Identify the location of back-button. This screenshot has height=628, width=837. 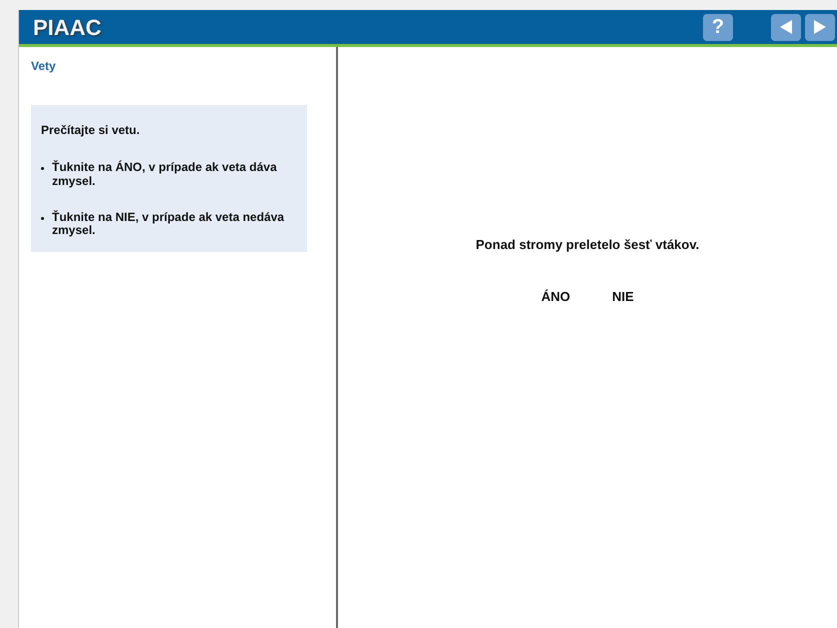
(786, 27).